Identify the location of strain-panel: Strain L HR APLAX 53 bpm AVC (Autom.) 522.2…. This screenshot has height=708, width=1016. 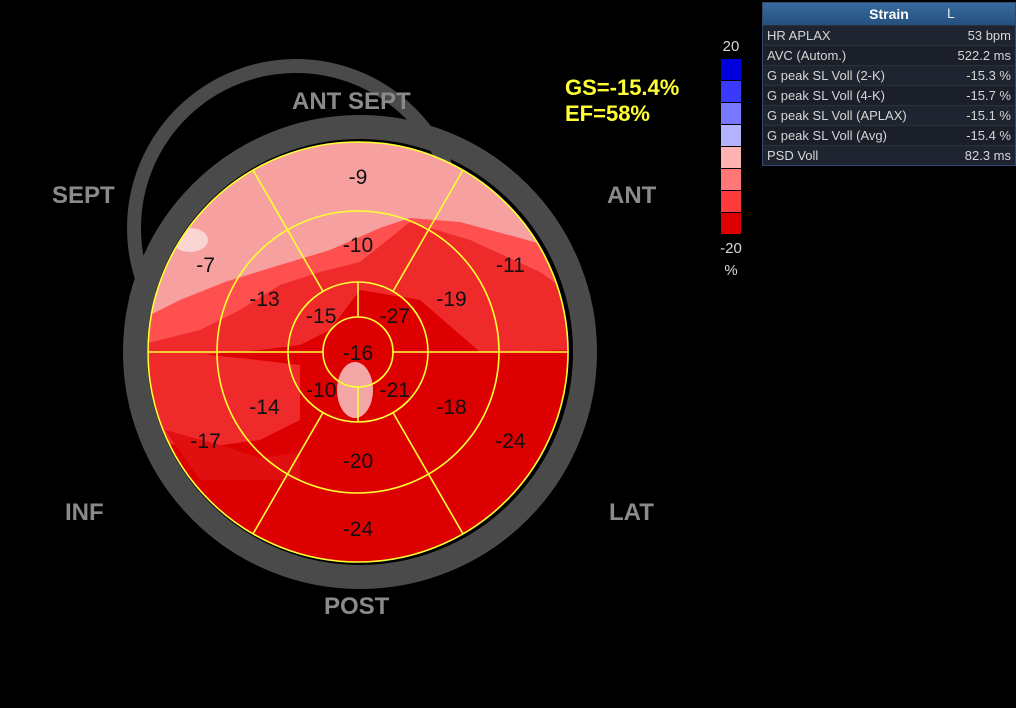
(889, 84).